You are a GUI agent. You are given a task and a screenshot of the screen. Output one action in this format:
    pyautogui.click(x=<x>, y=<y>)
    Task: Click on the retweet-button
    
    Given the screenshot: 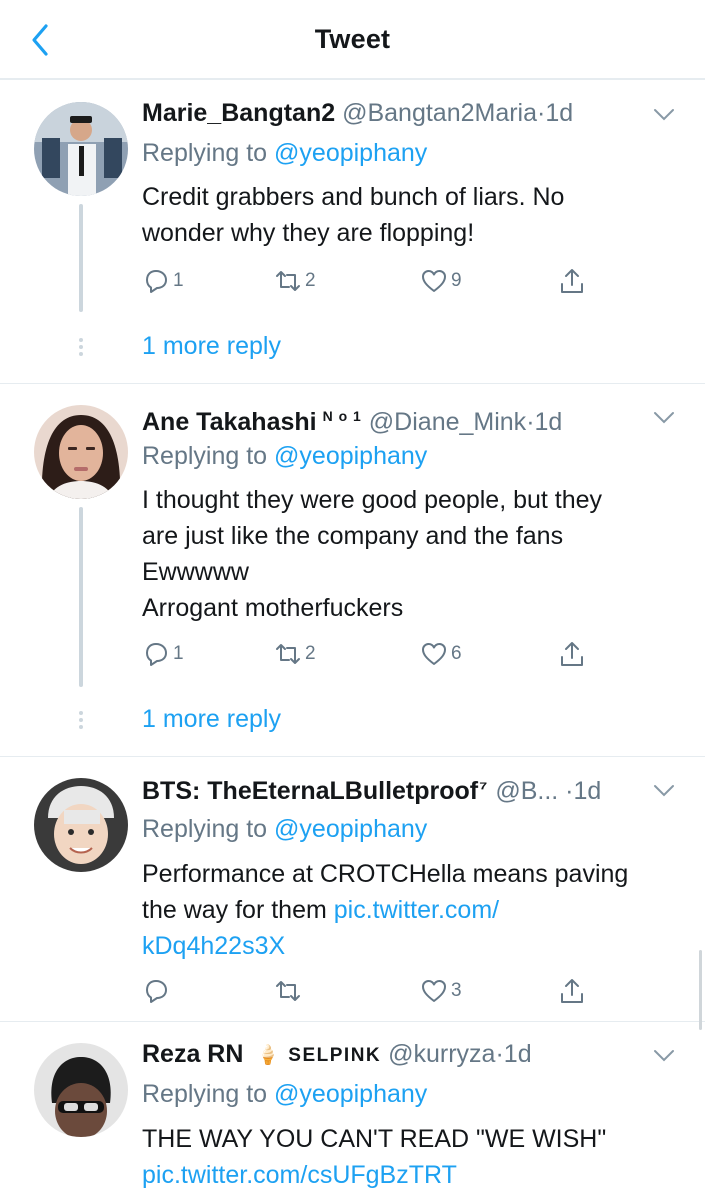 What is the action you would take?
    pyautogui.click(x=289, y=991)
    